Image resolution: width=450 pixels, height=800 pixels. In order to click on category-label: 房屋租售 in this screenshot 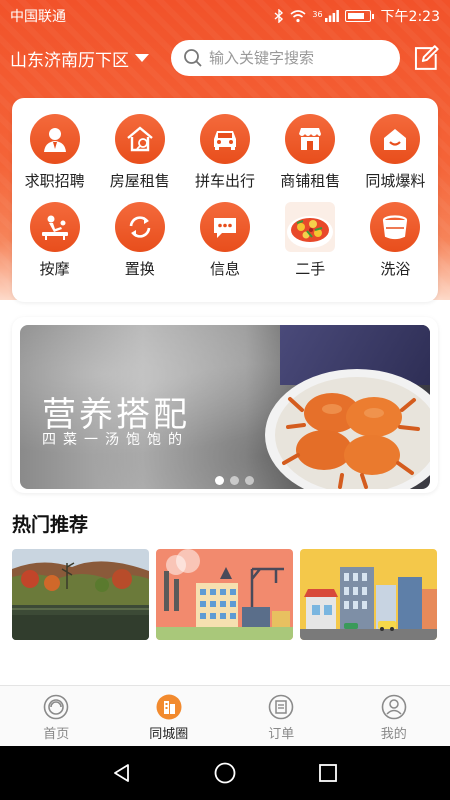, I will do `click(139, 181)`.